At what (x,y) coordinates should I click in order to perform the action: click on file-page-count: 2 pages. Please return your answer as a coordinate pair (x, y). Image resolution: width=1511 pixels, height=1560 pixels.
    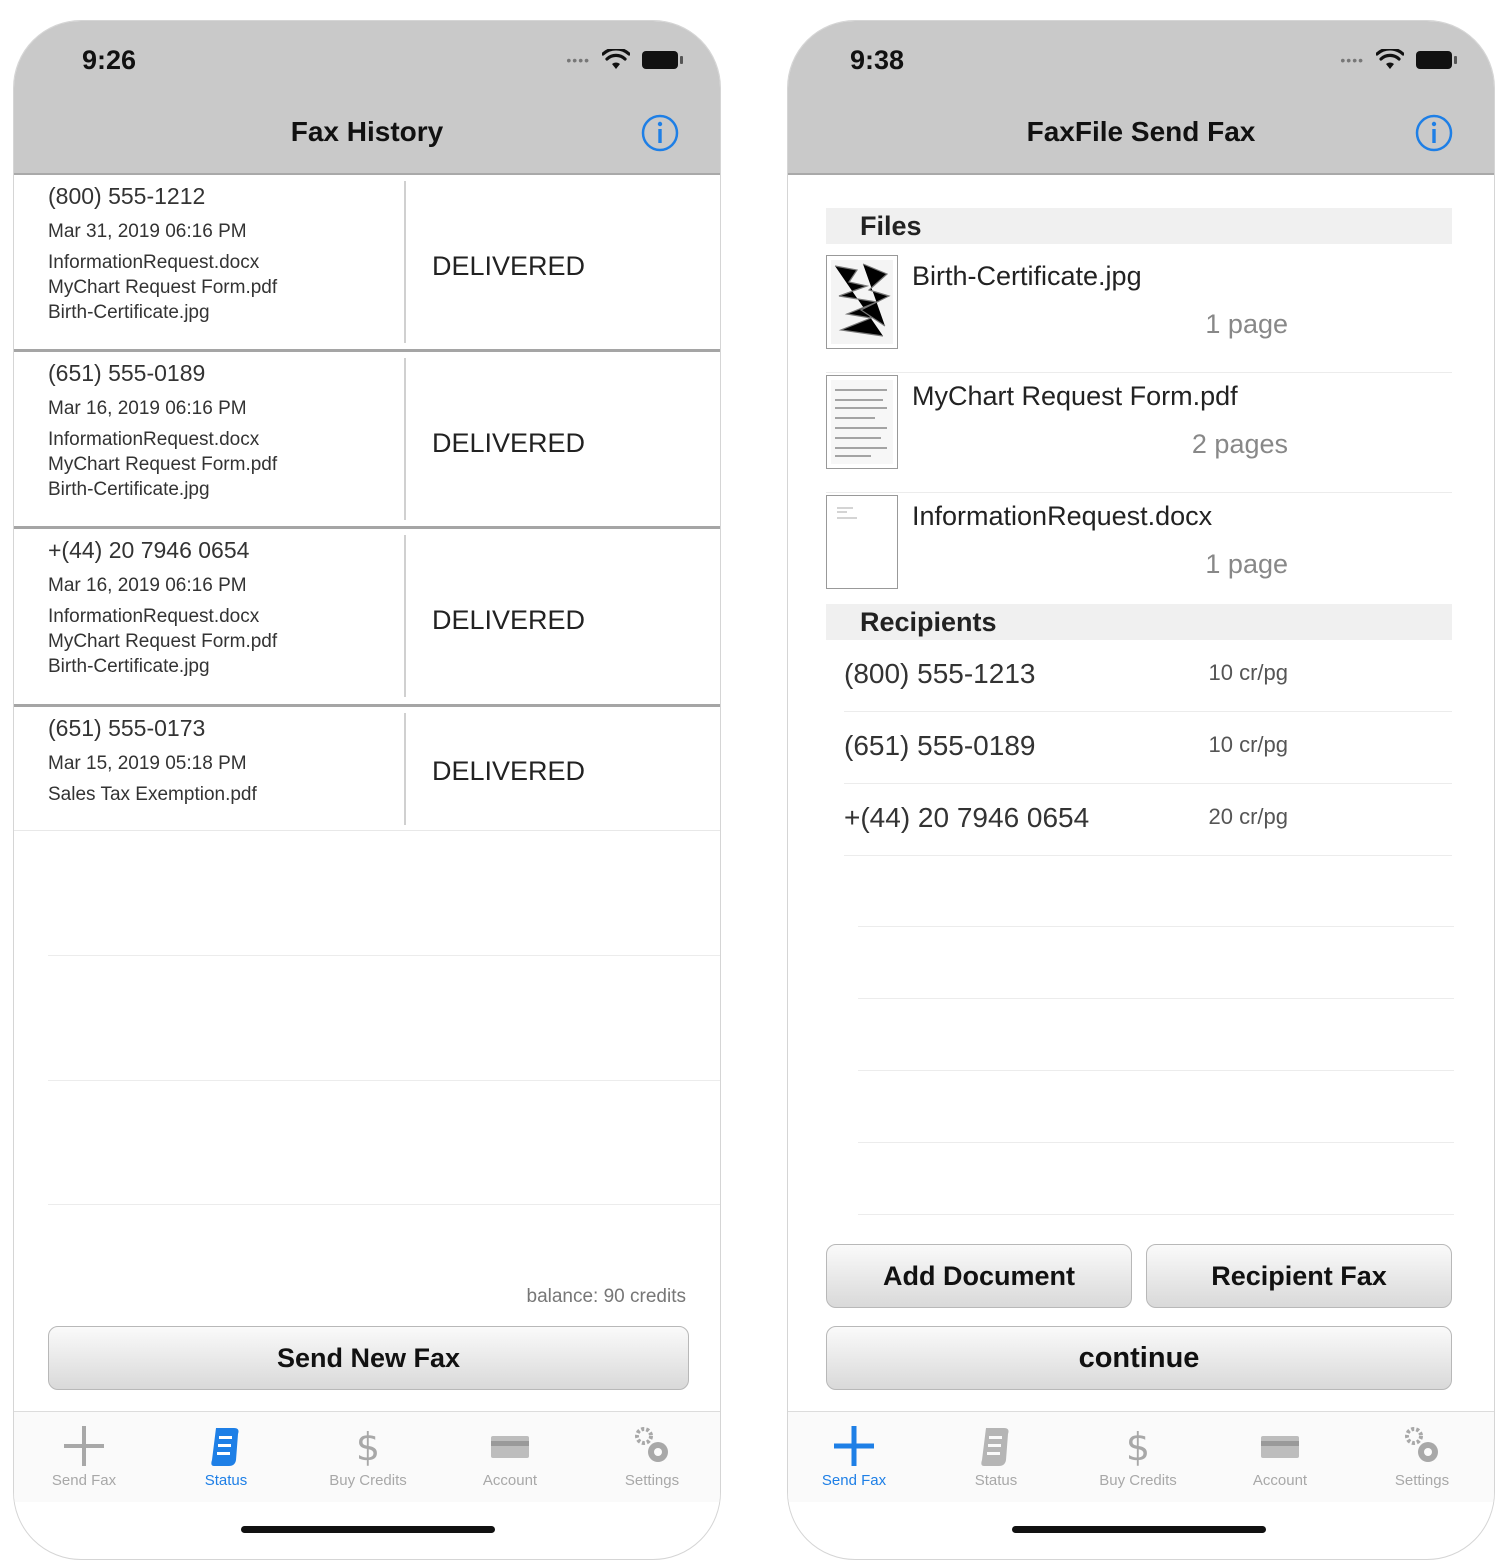
    Looking at the image, I should click on (1239, 444).